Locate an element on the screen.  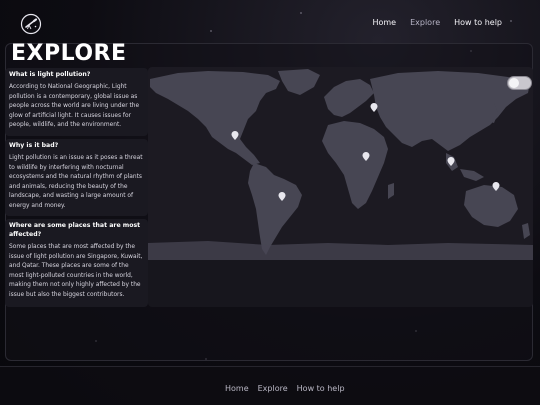
nav-how-to-help-link: How to help is located at coordinates (478, 22).